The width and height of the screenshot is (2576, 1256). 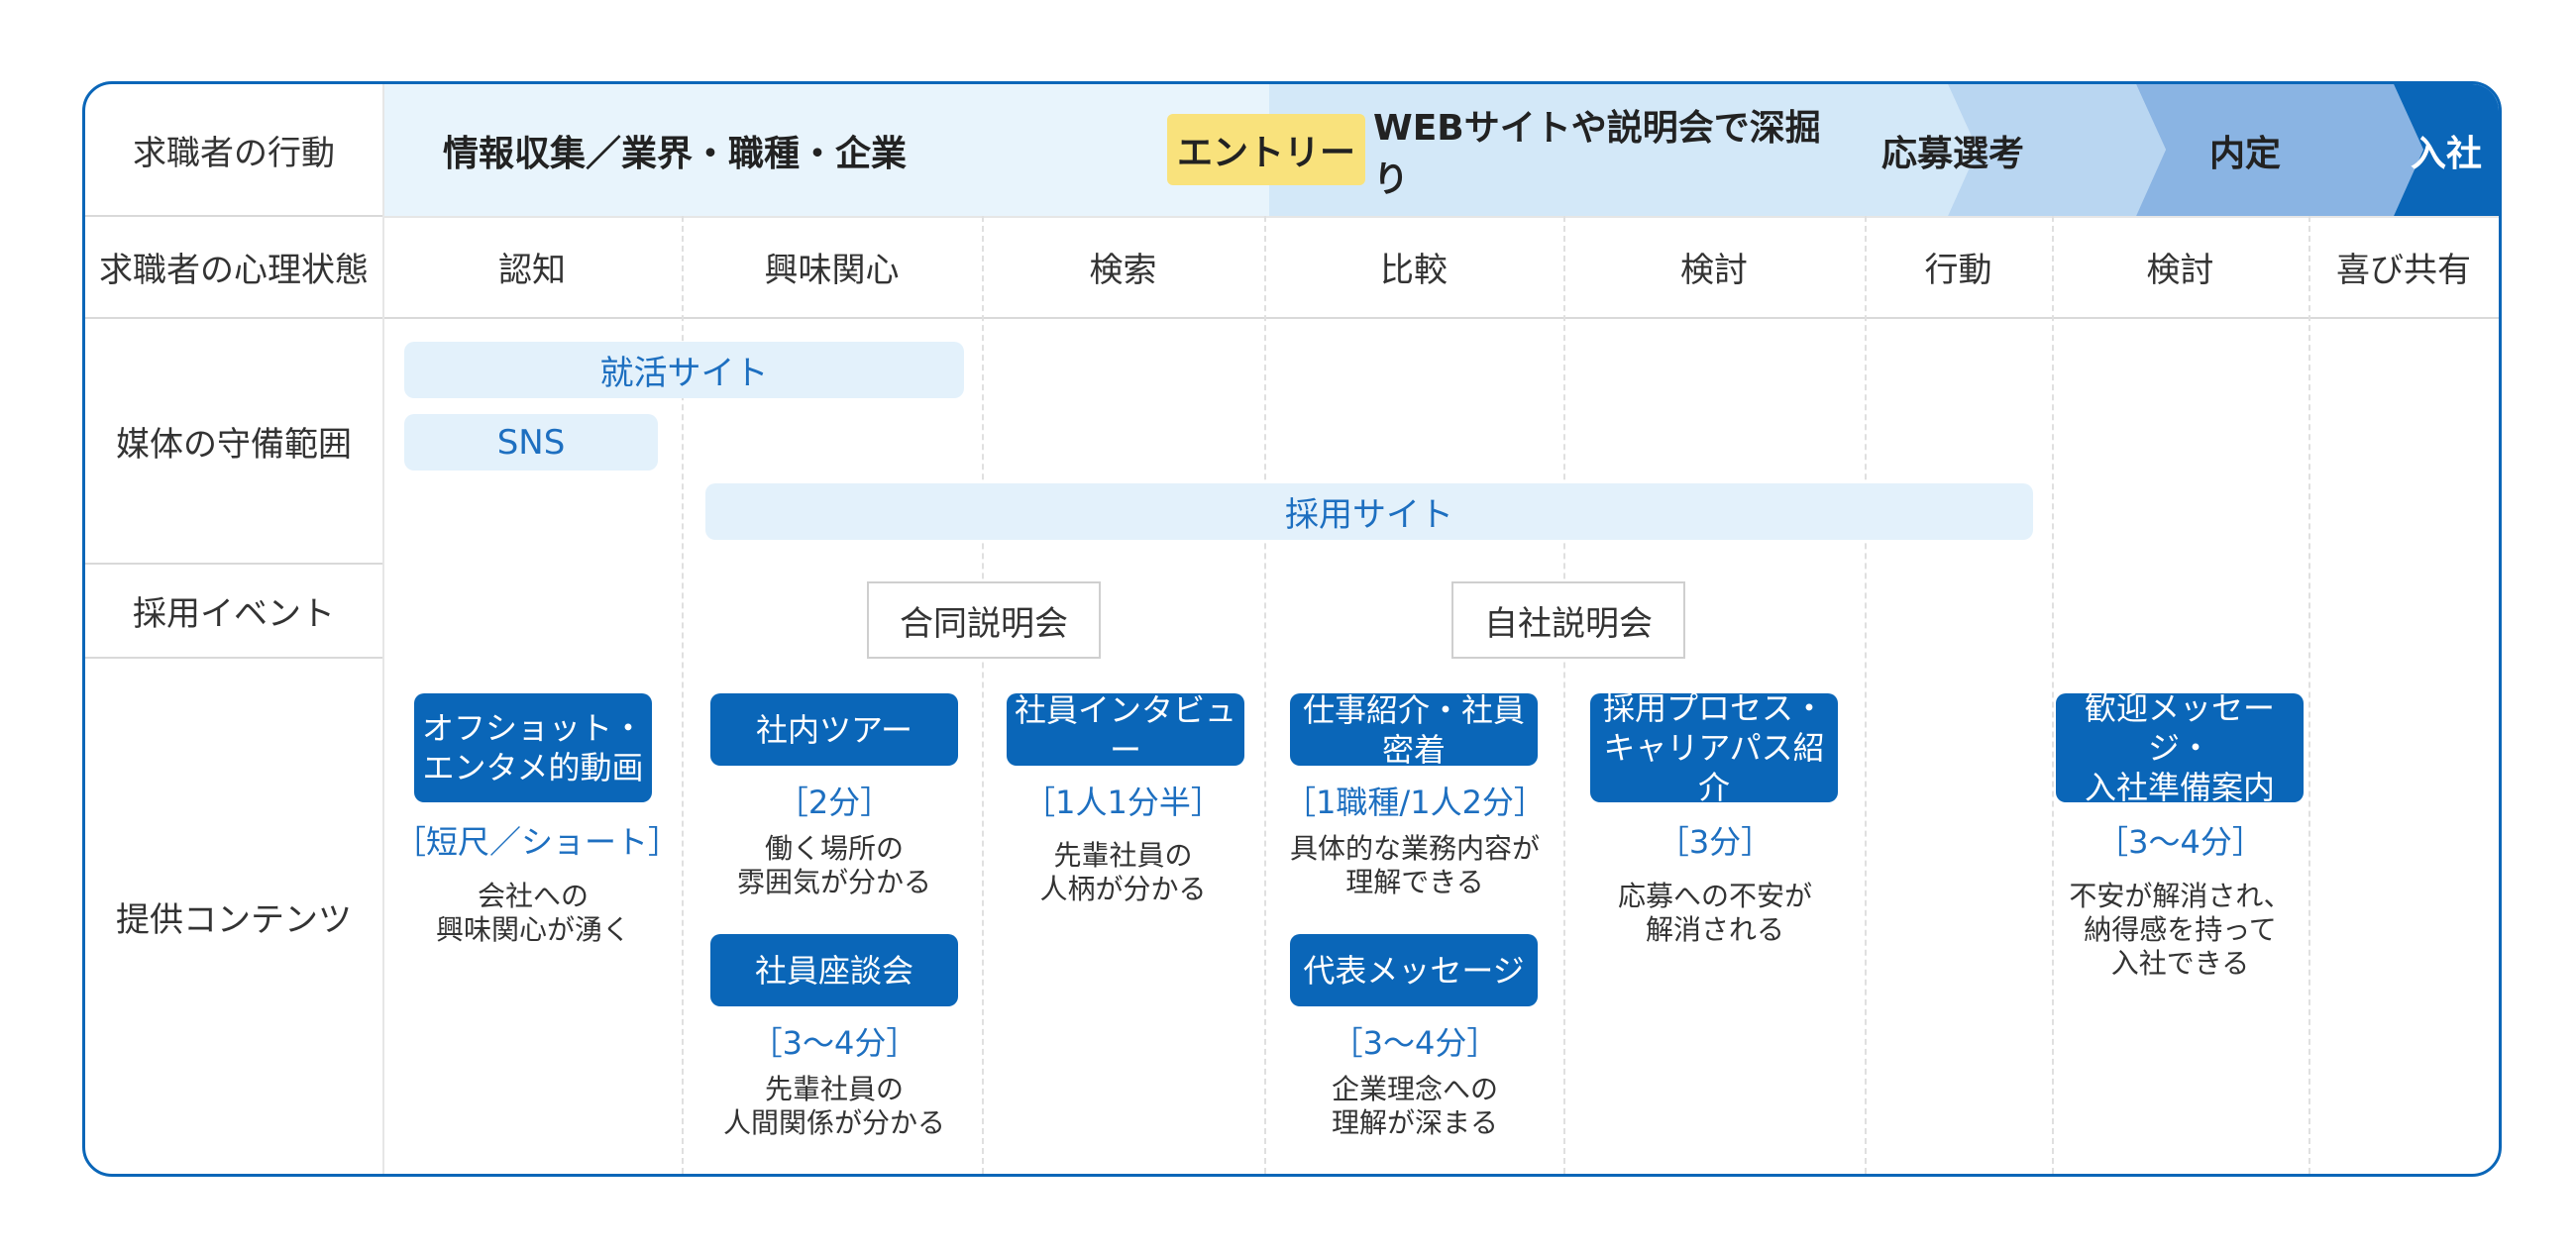 I want to click on band-deep: WEBサイトや説明会で深掘り, so click(x=1597, y=154).